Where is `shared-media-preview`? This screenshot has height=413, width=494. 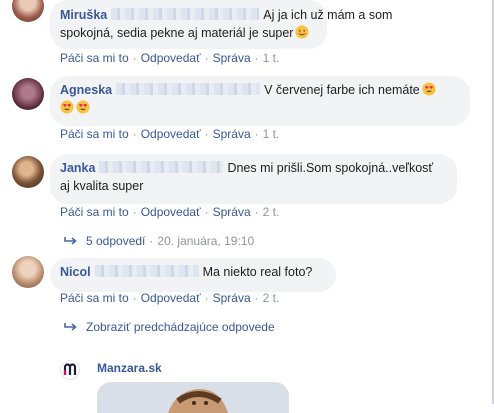
shared-media-preview is located at coordinates (193, 397).